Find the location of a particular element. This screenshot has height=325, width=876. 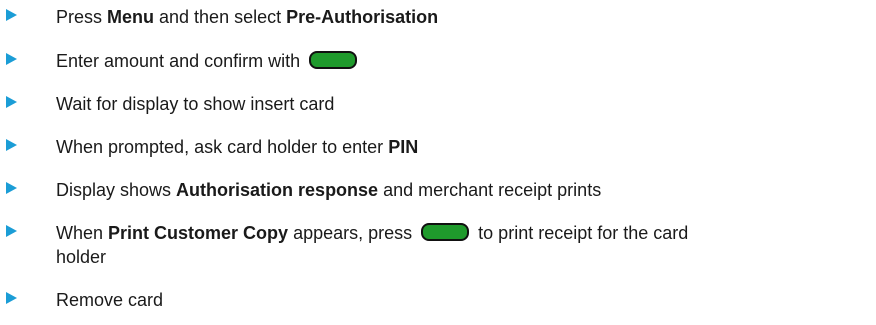

list-item: Wait for display to show insert card is located at coordinates (438, 102).